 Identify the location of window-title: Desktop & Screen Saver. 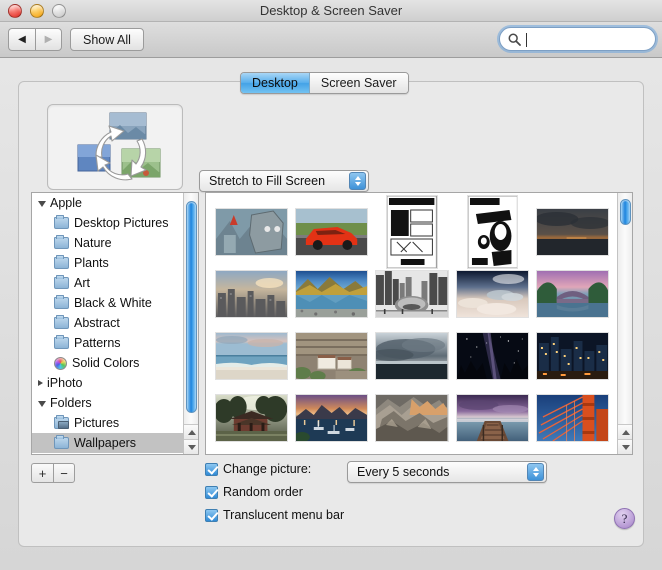
(331, 10).